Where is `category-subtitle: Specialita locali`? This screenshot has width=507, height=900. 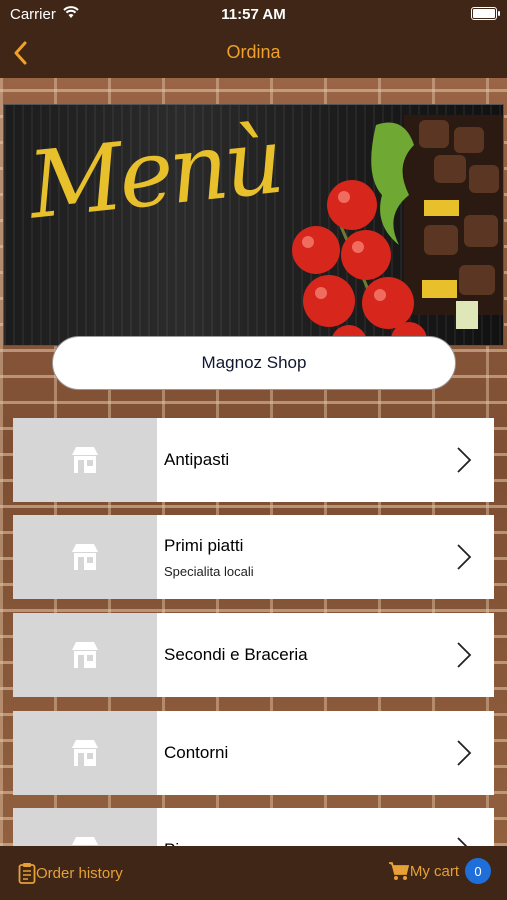
category-subtitle: Specialita locali is located at coordinates (209, 571).